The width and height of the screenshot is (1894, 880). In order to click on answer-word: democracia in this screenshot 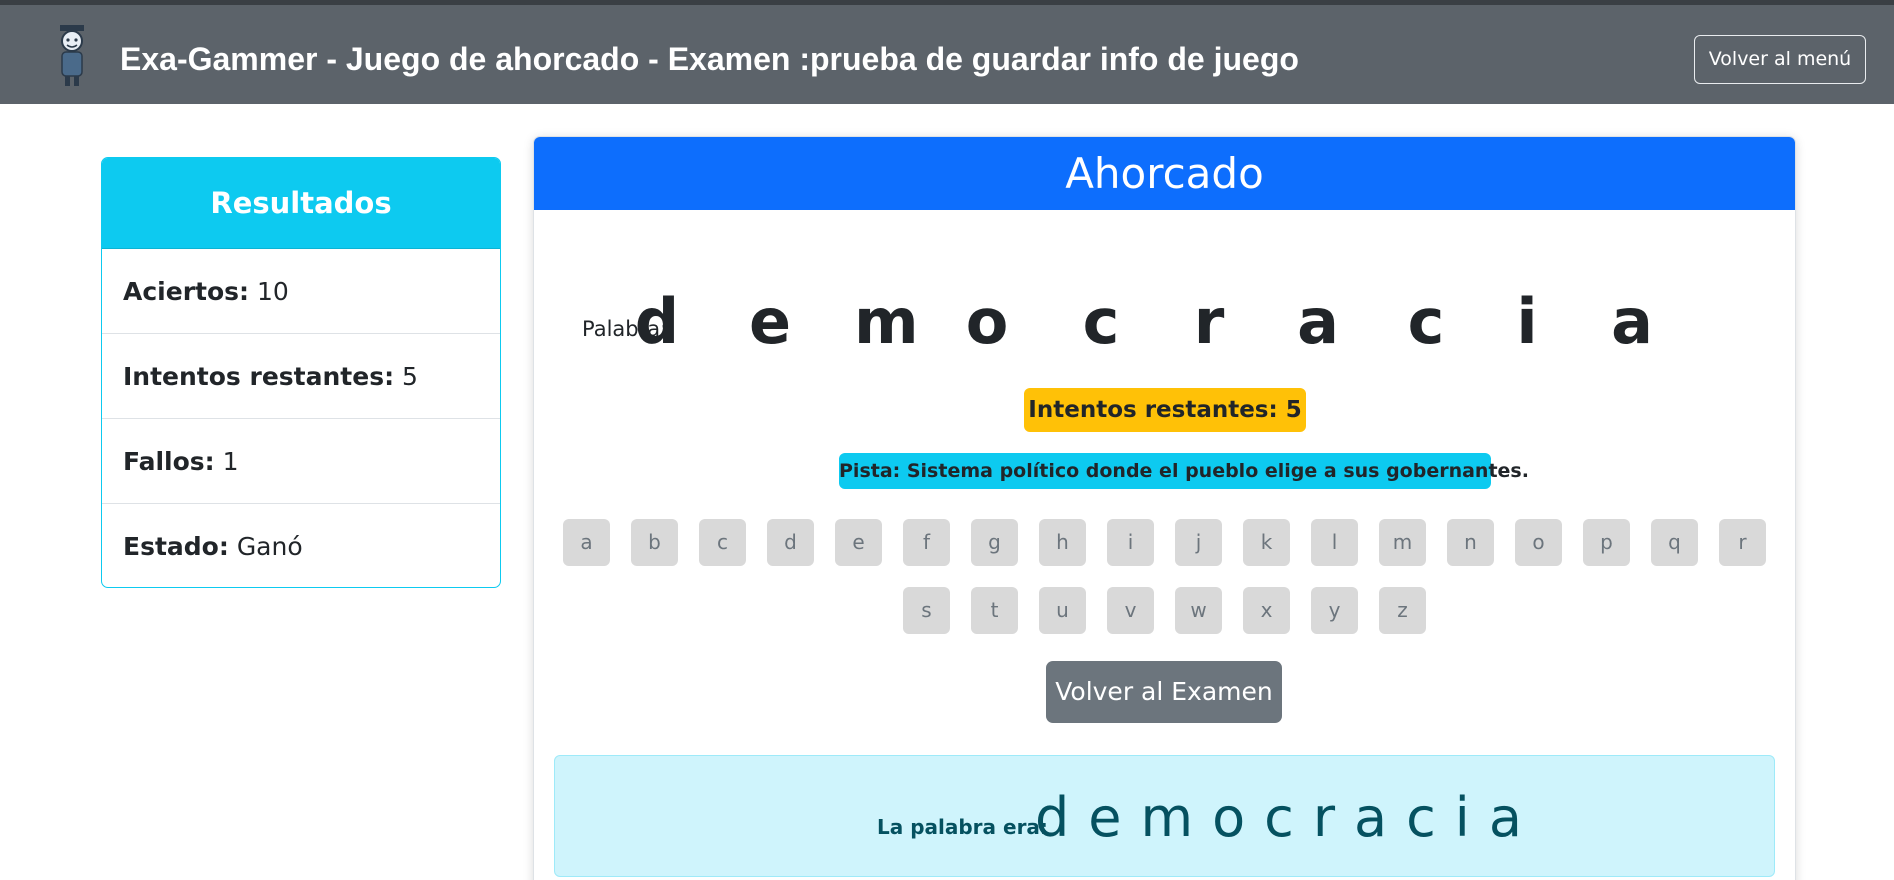, I will do `click(1288, 817)`.